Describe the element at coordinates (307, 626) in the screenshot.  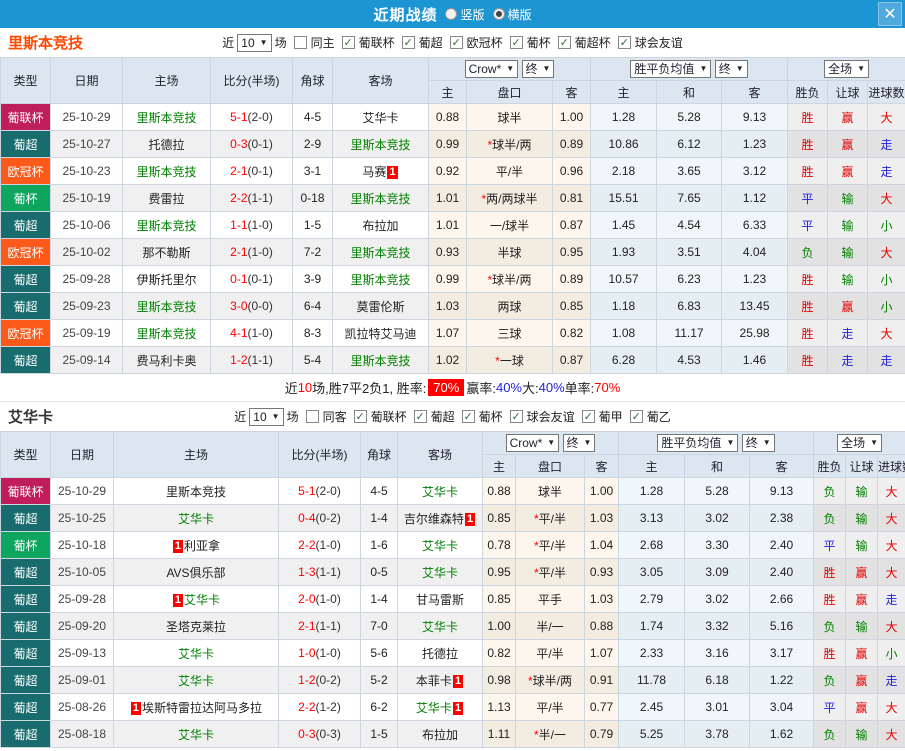
I see `full-score: 2-1` at that location.